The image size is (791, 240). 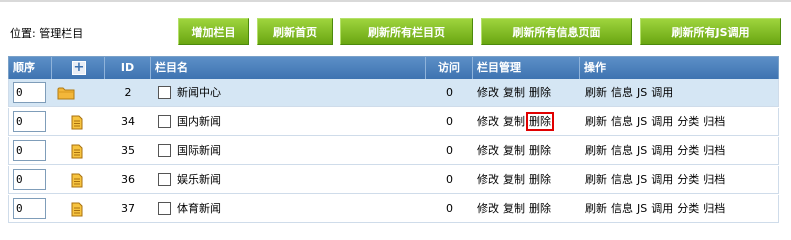 What do you see at coordinates (199, 151) in the screenshot?
I see `column-name: 国际新闻` at bounding box center [199, 151].